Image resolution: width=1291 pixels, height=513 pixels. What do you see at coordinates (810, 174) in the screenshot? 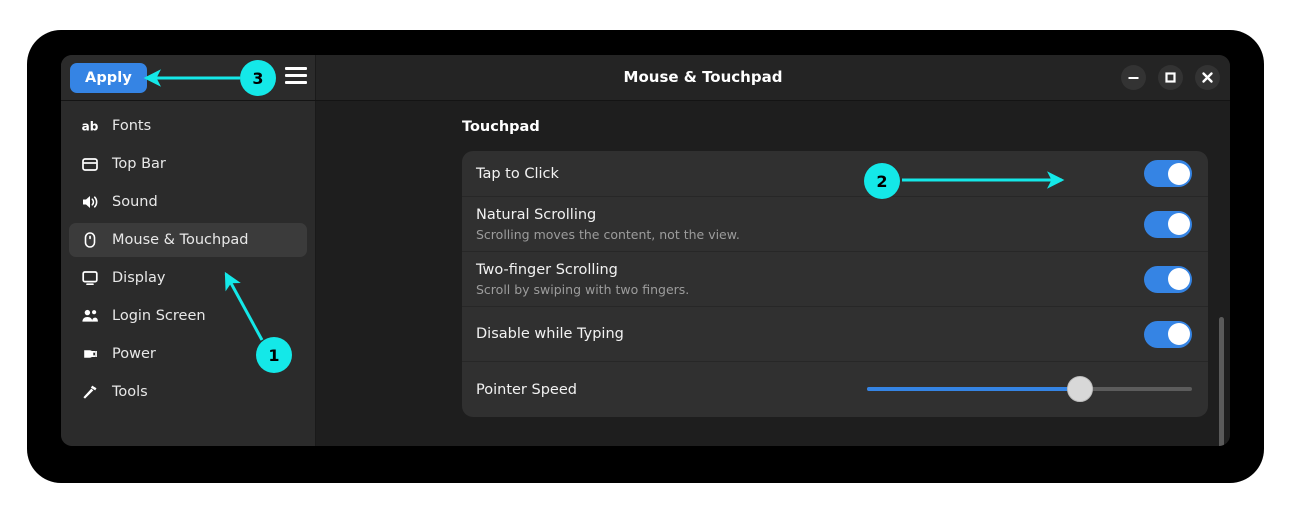
I see `row-text-group: Tap to Click` at bounding box center [810, 174].